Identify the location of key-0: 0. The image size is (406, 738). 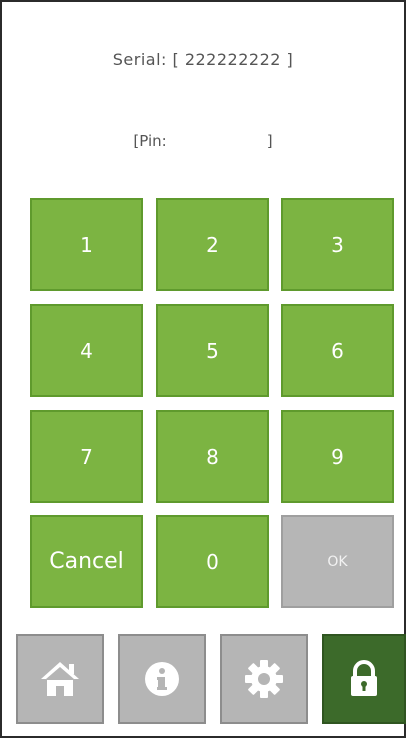
(212, 561).